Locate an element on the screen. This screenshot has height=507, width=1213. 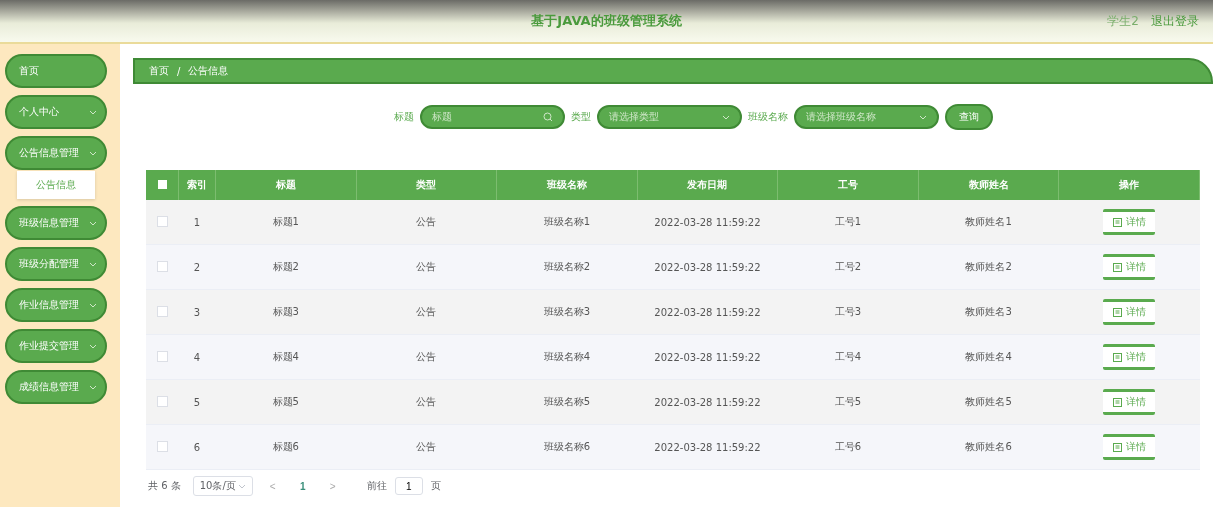
filter-label: 班级名称 is located at coordinates (767, 117).